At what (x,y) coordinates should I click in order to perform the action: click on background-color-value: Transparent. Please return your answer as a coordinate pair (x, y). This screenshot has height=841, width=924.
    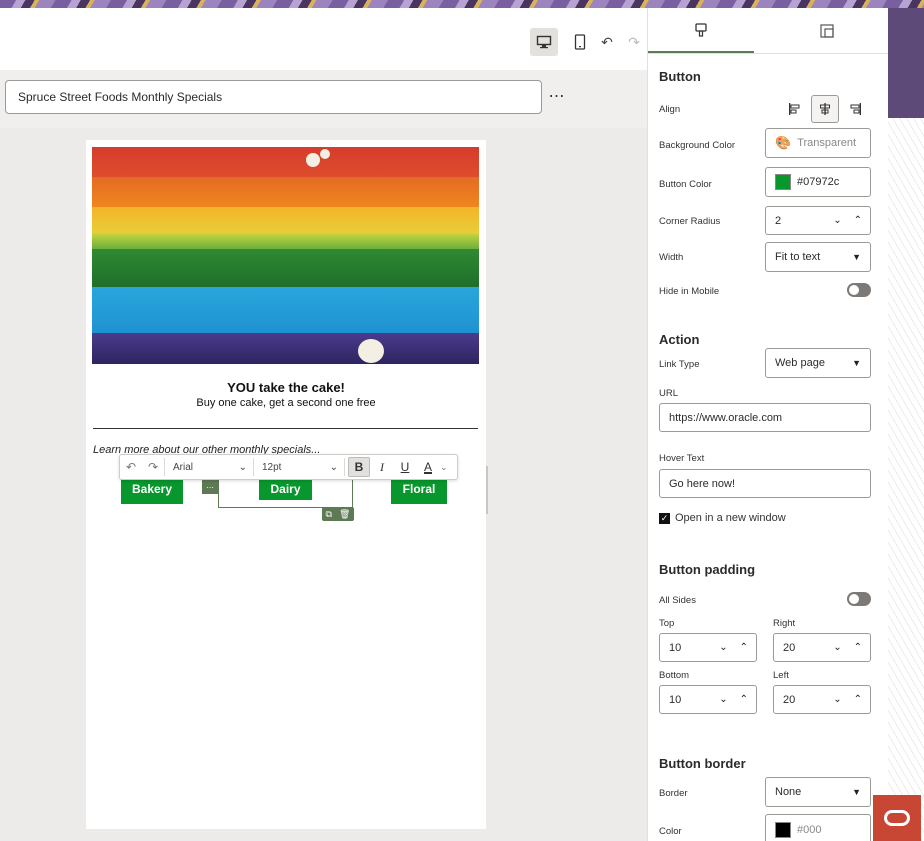
    Looking at the image, I should click on (827, 143).